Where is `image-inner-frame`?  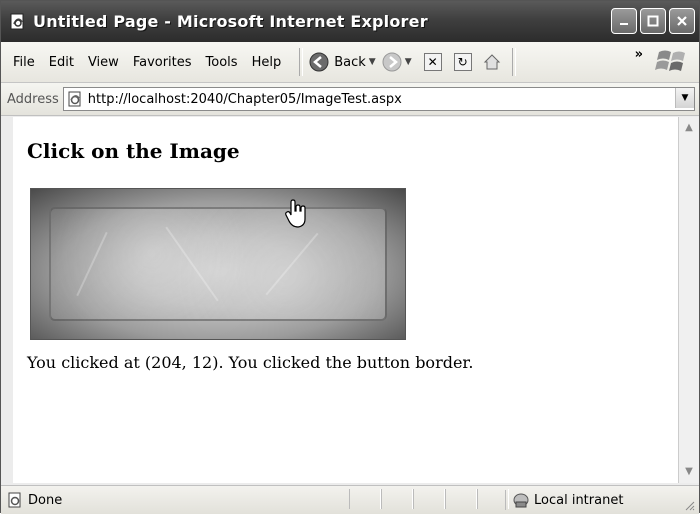 image-inner-frame is located at coordinates (218, 264).